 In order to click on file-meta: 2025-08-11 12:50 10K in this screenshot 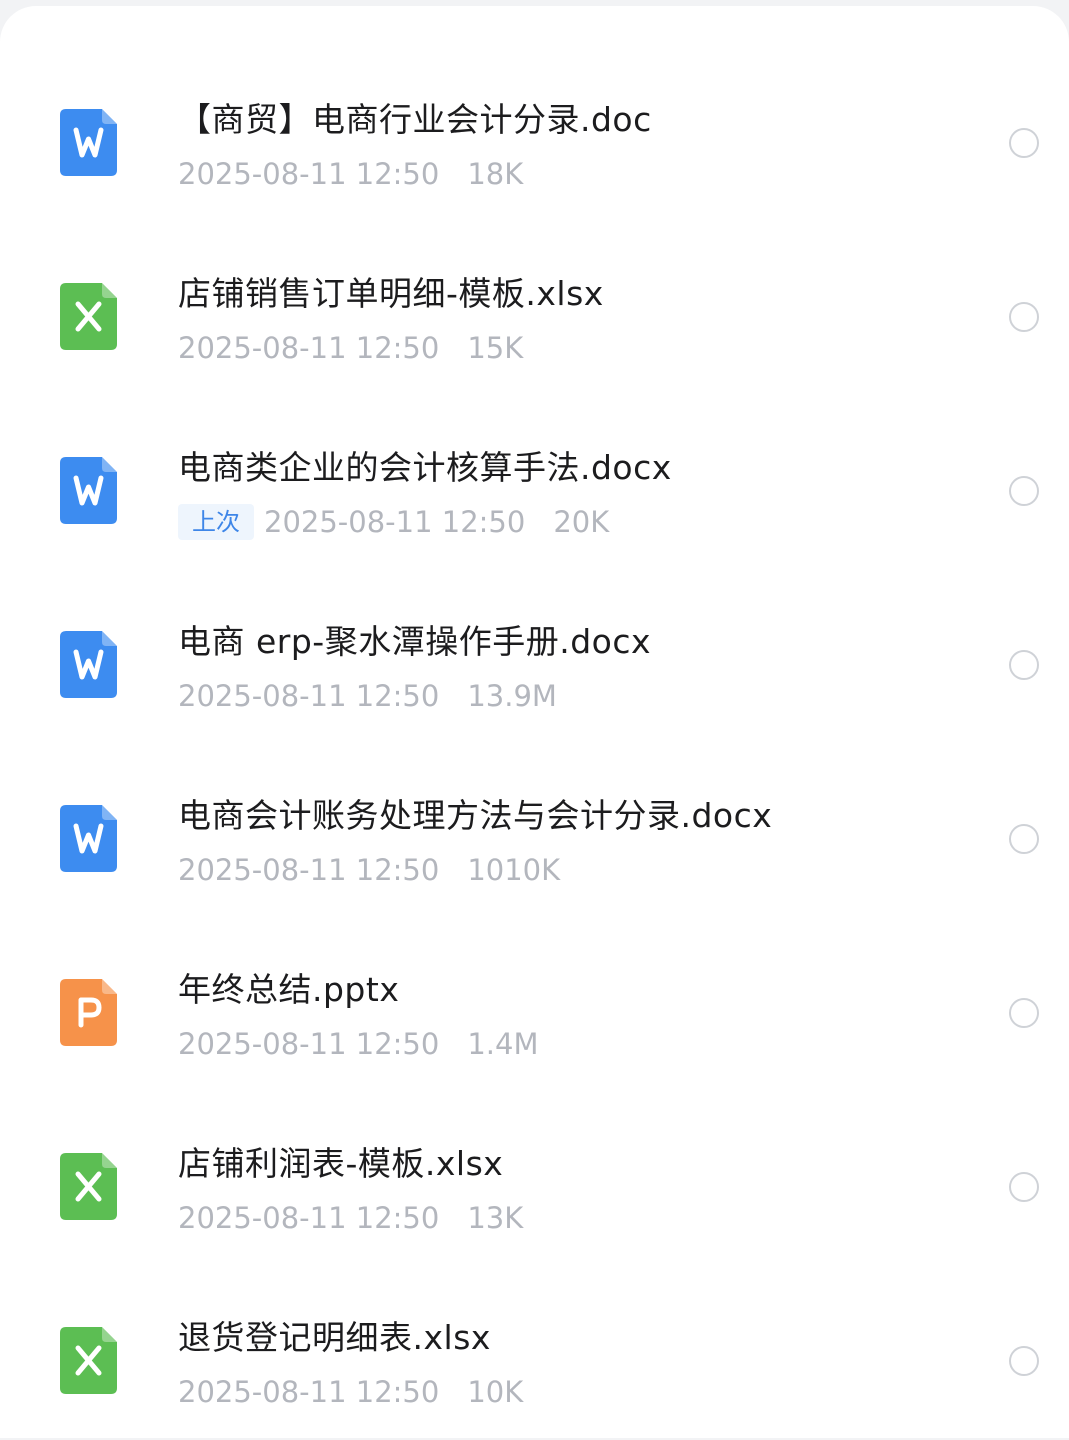, I will do `click(350, 1392)`.